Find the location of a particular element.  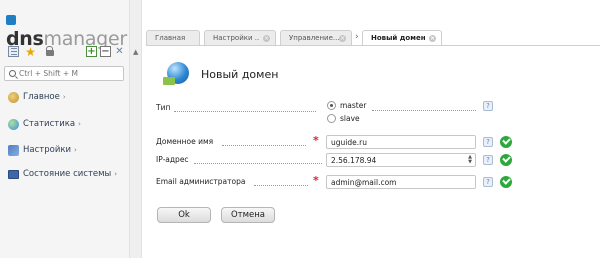

app-logo: dnsmanager is located at coordinates (67, 29).